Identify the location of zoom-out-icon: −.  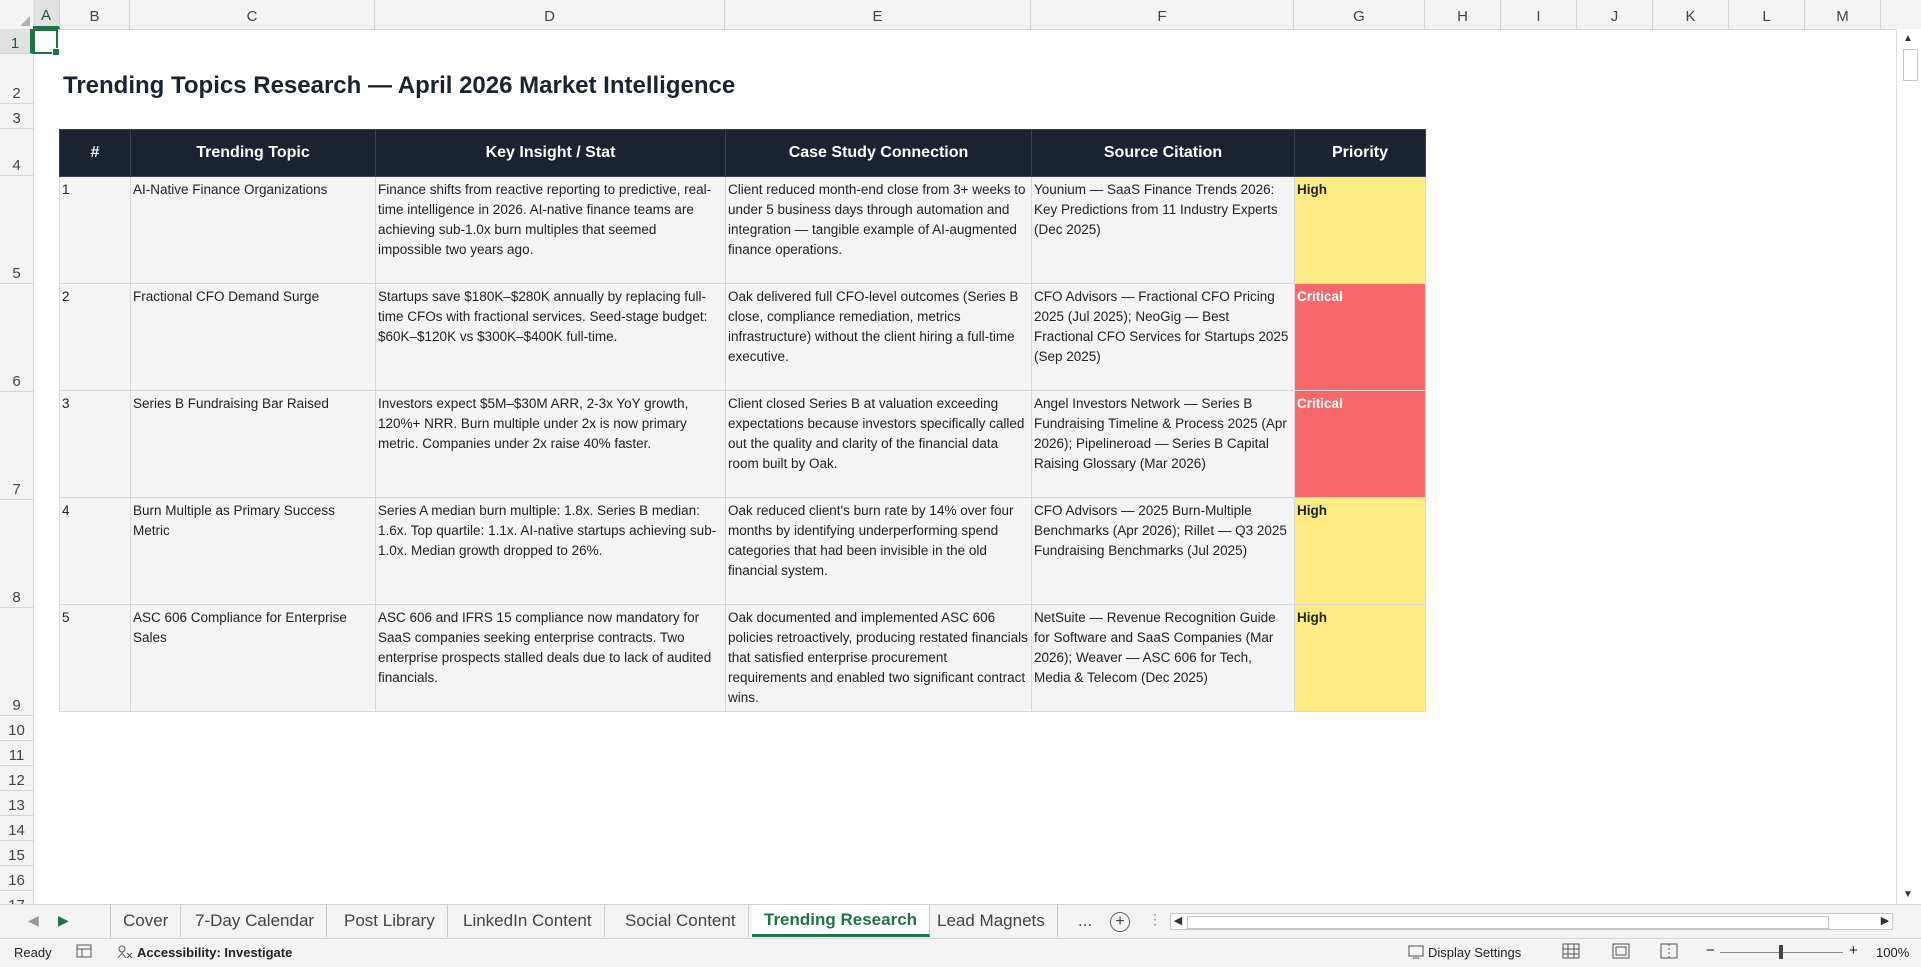
(1710, 950).